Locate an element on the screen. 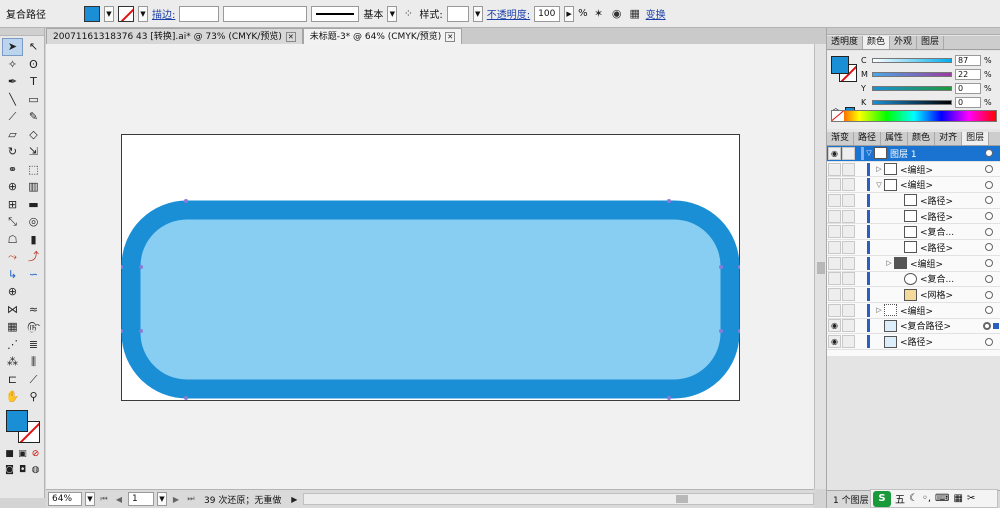 The width and height of the screenshot is (1000, 508). eraser-tool-icon: ◇ is located at coordinates (33, 135).